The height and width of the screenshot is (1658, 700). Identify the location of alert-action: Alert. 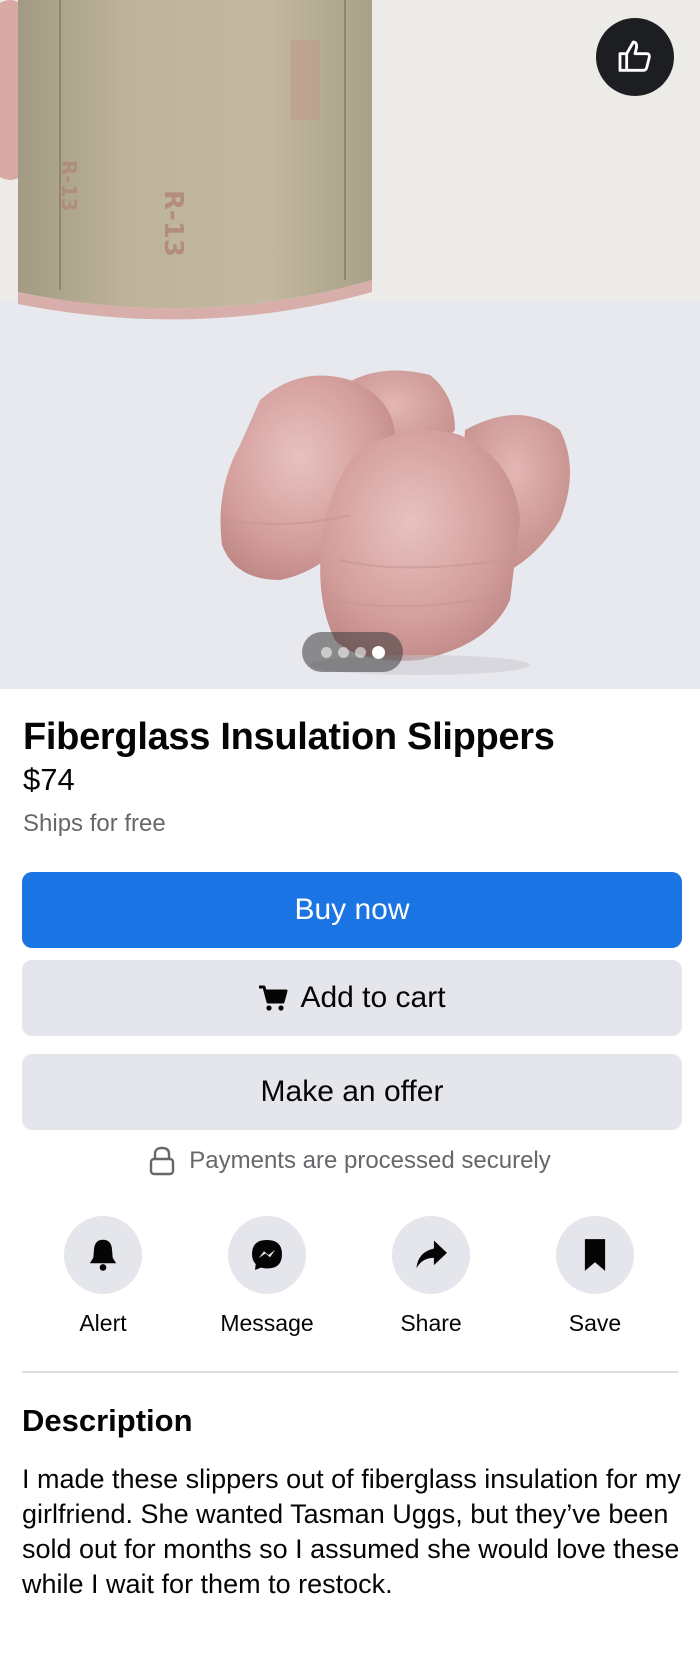
(103, 1276).